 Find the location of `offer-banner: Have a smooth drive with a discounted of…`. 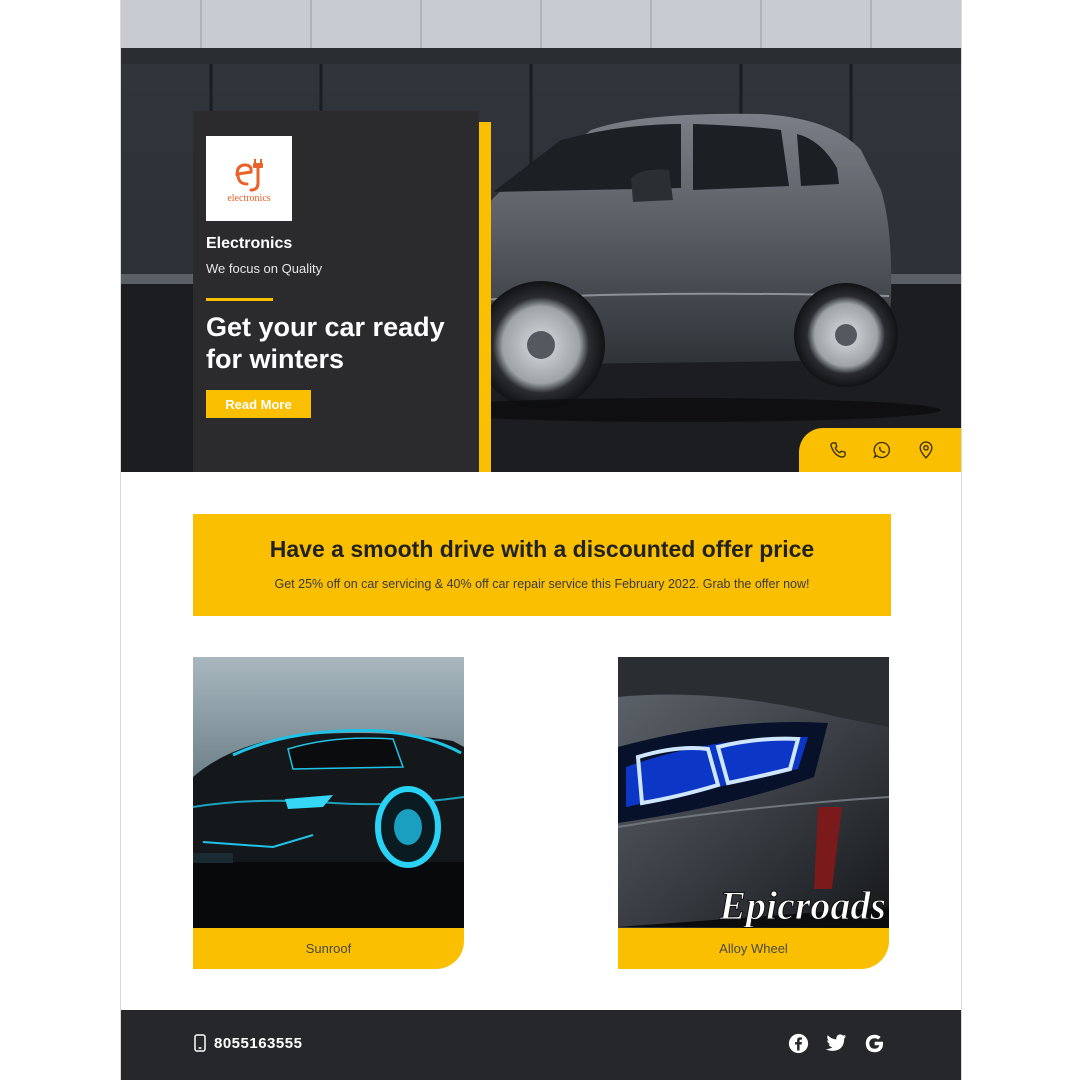

offer-banner: Have a smooth drive with a discounted of… is located at coordinates (542, 565).